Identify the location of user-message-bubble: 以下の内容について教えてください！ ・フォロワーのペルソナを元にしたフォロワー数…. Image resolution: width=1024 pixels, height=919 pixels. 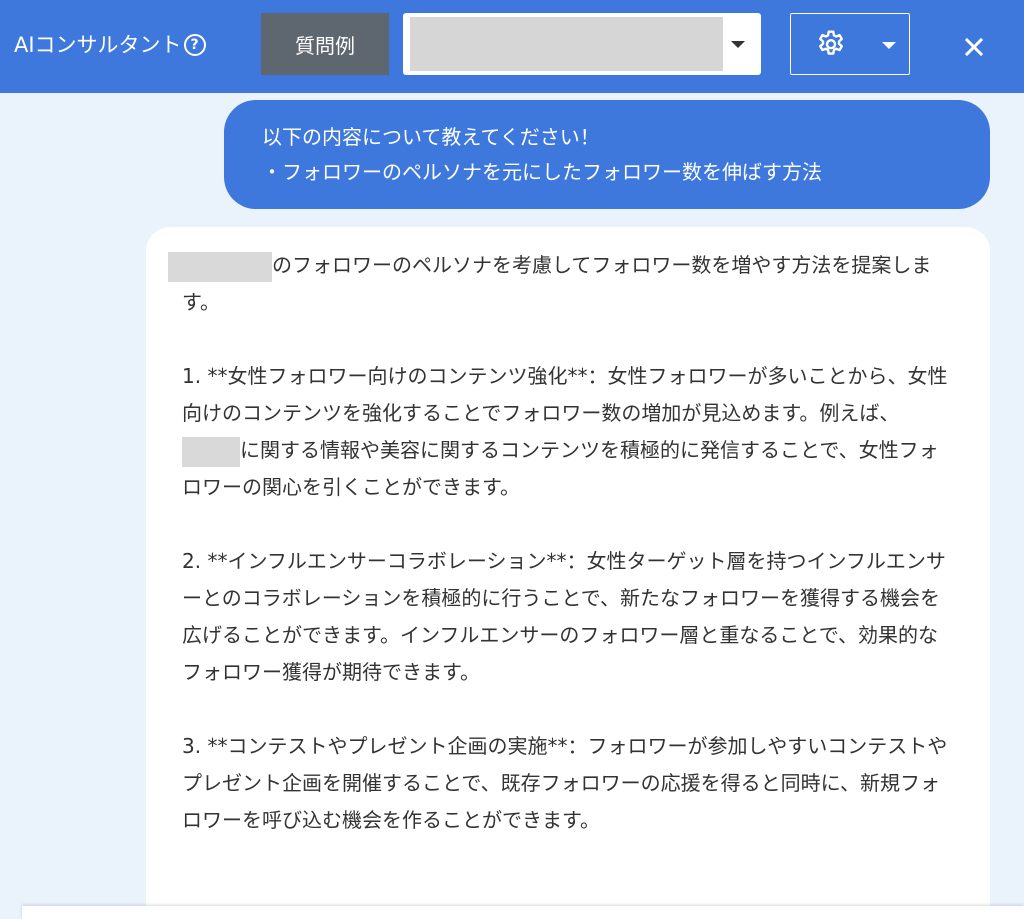
(607, 154).